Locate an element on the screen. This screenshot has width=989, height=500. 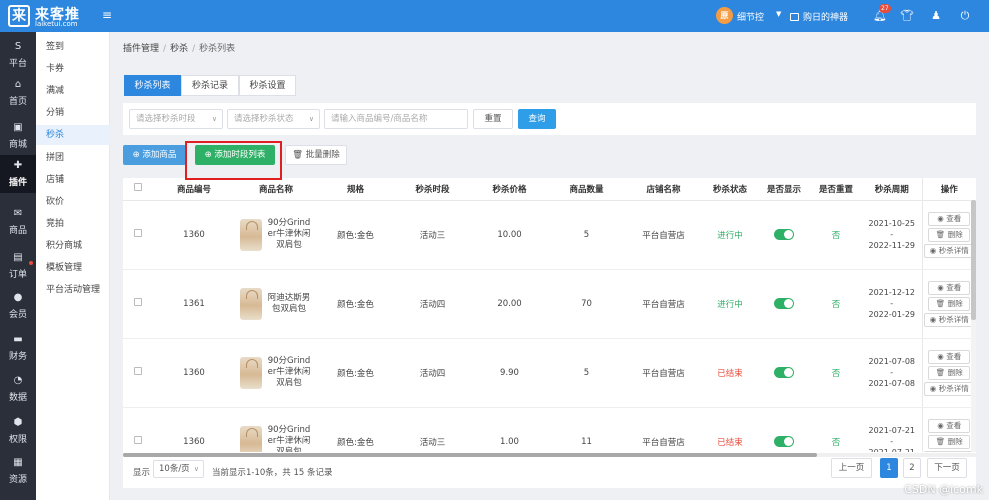
shop-name-cell: 平台自营店 is located at coordinates (663, 429).